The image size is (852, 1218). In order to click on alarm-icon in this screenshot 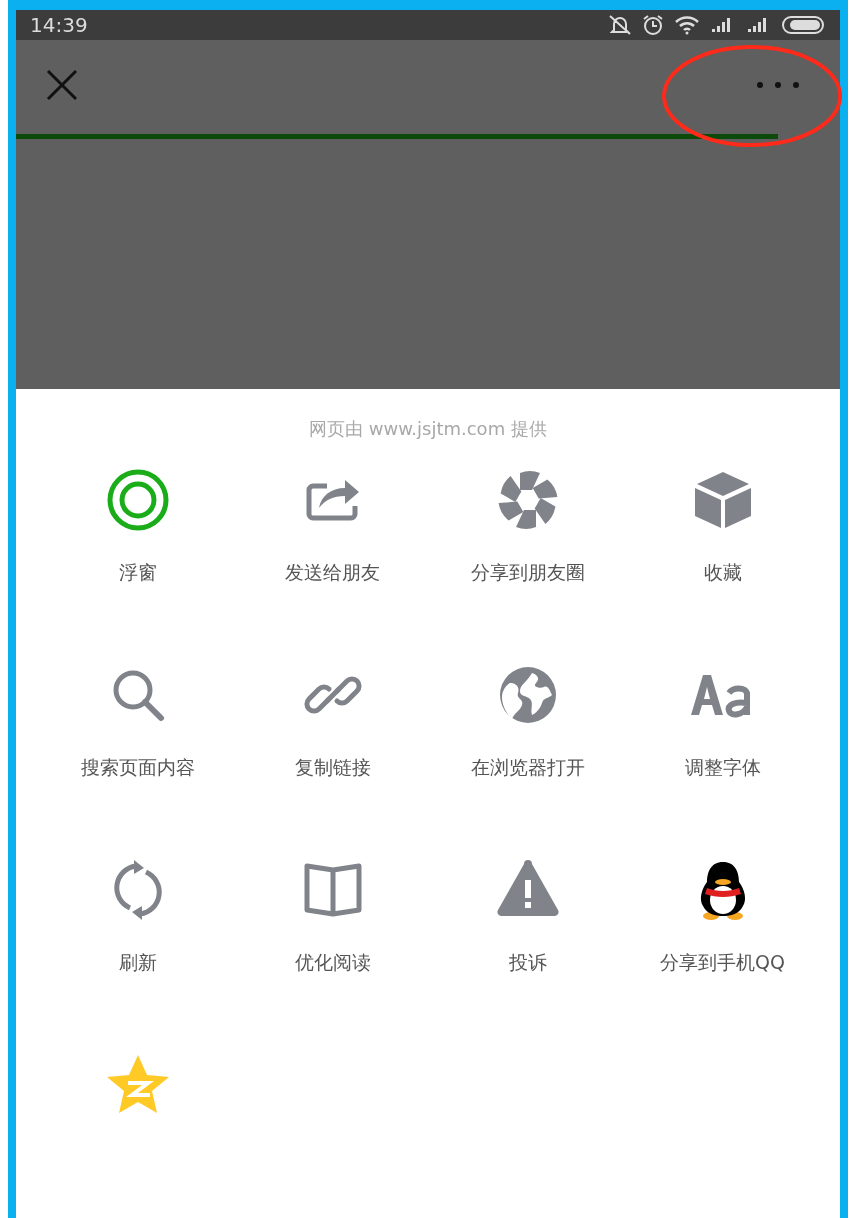, I will do `click(653, 25)`.